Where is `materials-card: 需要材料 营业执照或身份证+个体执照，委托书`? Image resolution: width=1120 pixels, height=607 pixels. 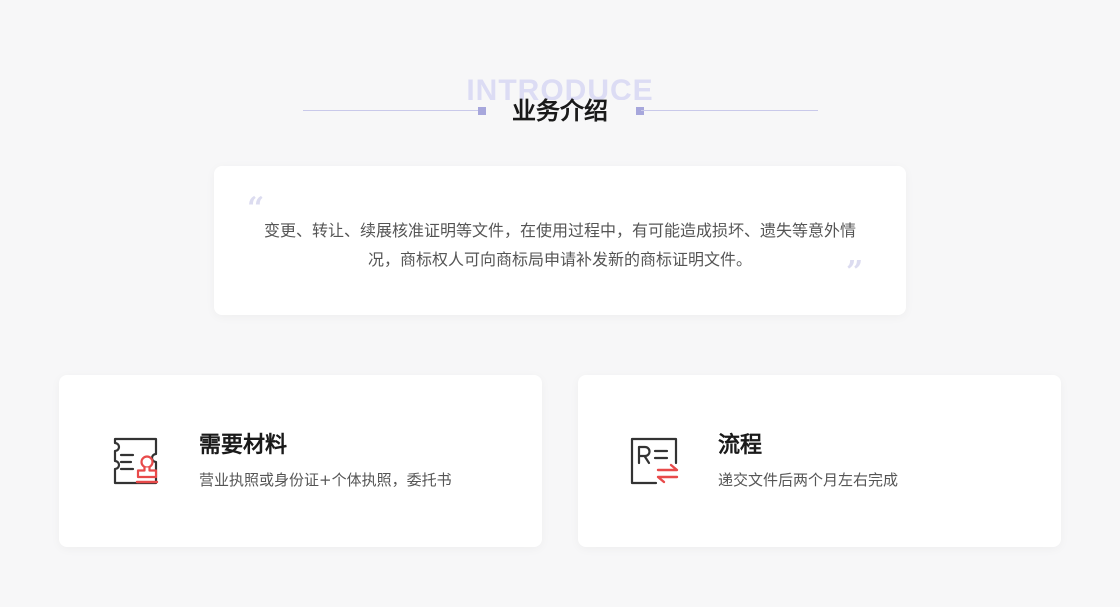
materials-card: 需要材料 营业执照或身份证+个体执照，委托书 is located at coordinates (300, 461).